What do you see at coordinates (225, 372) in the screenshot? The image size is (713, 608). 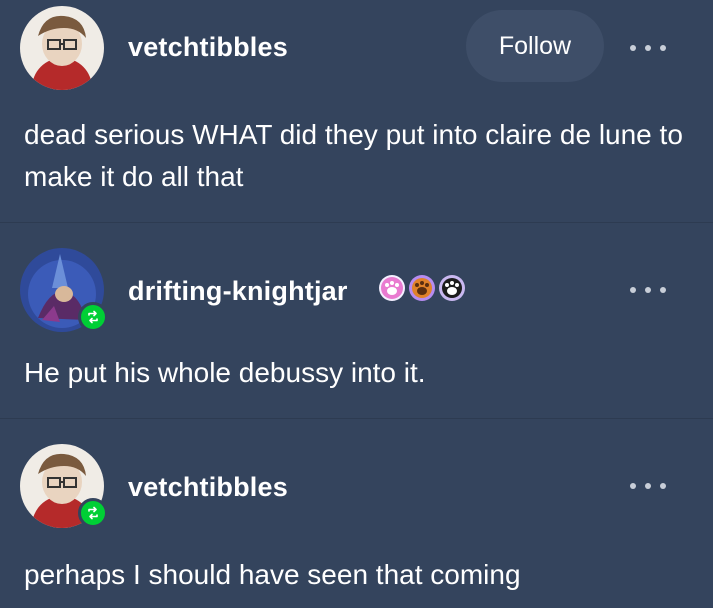 I see `post-text: He put his whole debussy into it.` at bounding box center [225, 372].